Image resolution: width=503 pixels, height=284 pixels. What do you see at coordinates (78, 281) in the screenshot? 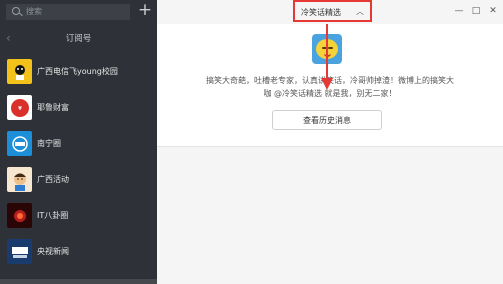
I see `sidebar-bottom-item` at bounding box center [78, 281].